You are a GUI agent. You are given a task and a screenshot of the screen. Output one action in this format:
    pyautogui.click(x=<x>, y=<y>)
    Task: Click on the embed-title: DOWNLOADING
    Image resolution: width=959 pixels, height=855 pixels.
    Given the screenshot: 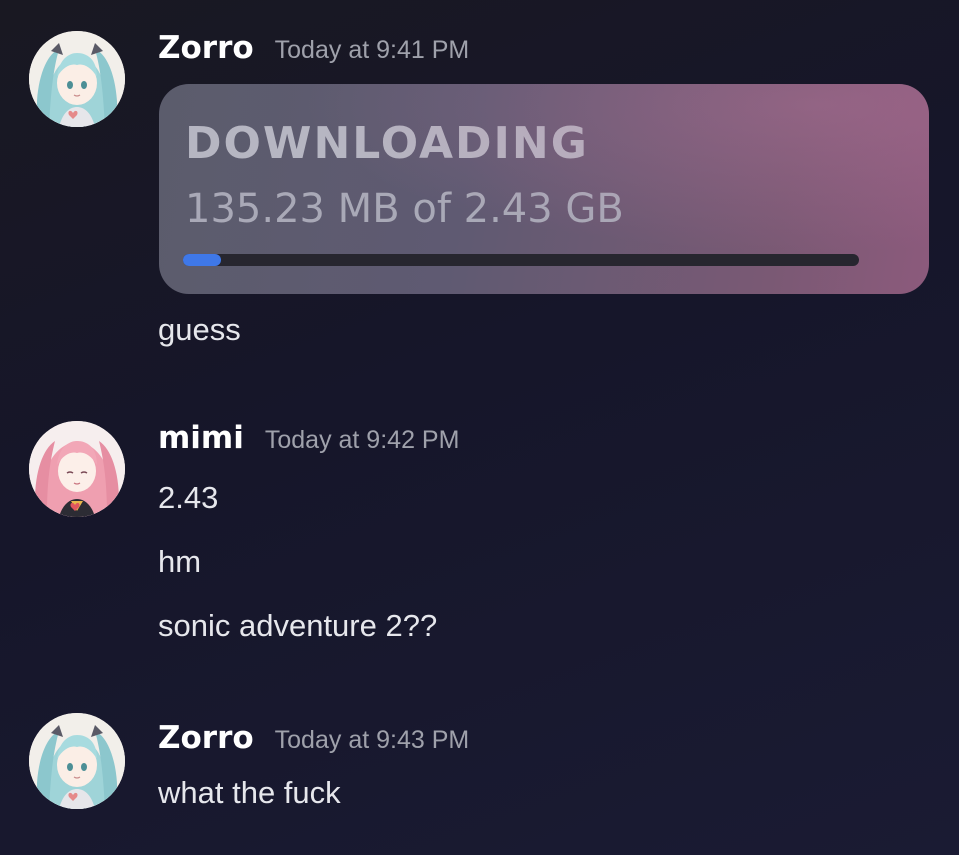 What is the action you would take?
    pyautogui.click(x=387, y=143)
    